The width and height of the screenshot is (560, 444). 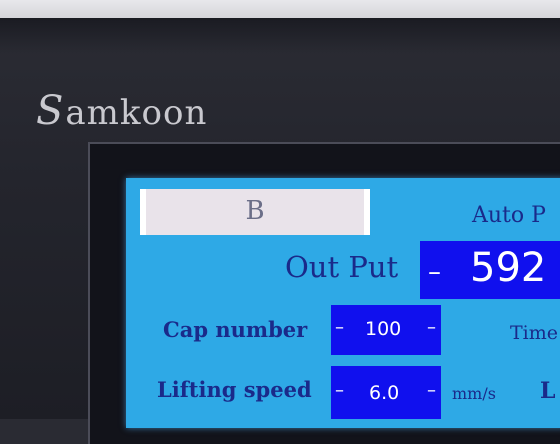 What do you see at coordinates (280, 36) in the screenshot?
I see `bezel-shadow` at bounding box center [280, 36].